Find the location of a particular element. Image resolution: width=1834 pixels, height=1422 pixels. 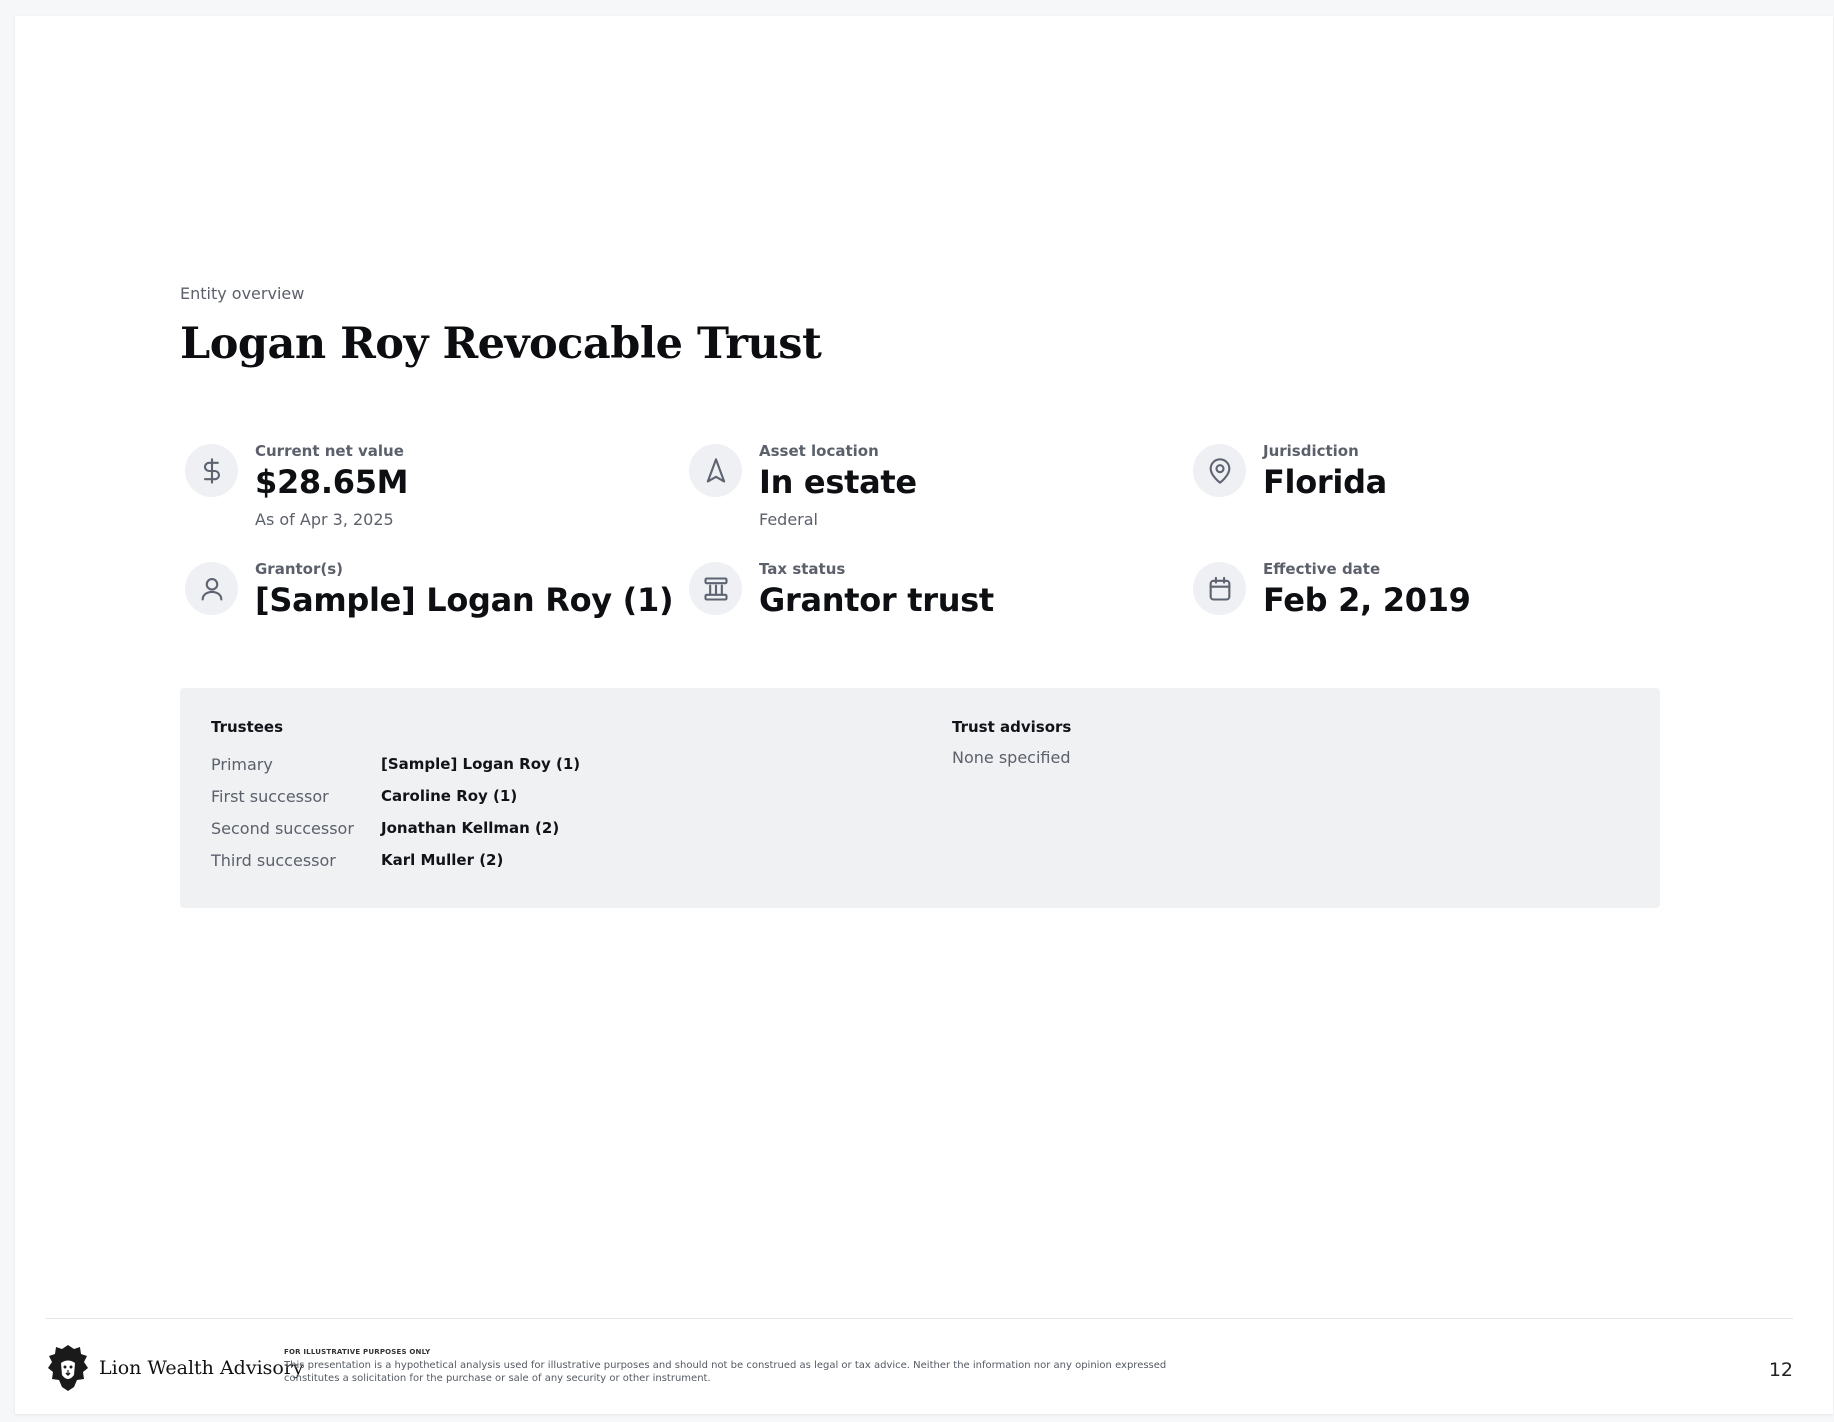

brand: Lion Wealth Advisory is located at coordinates (175, 1368).